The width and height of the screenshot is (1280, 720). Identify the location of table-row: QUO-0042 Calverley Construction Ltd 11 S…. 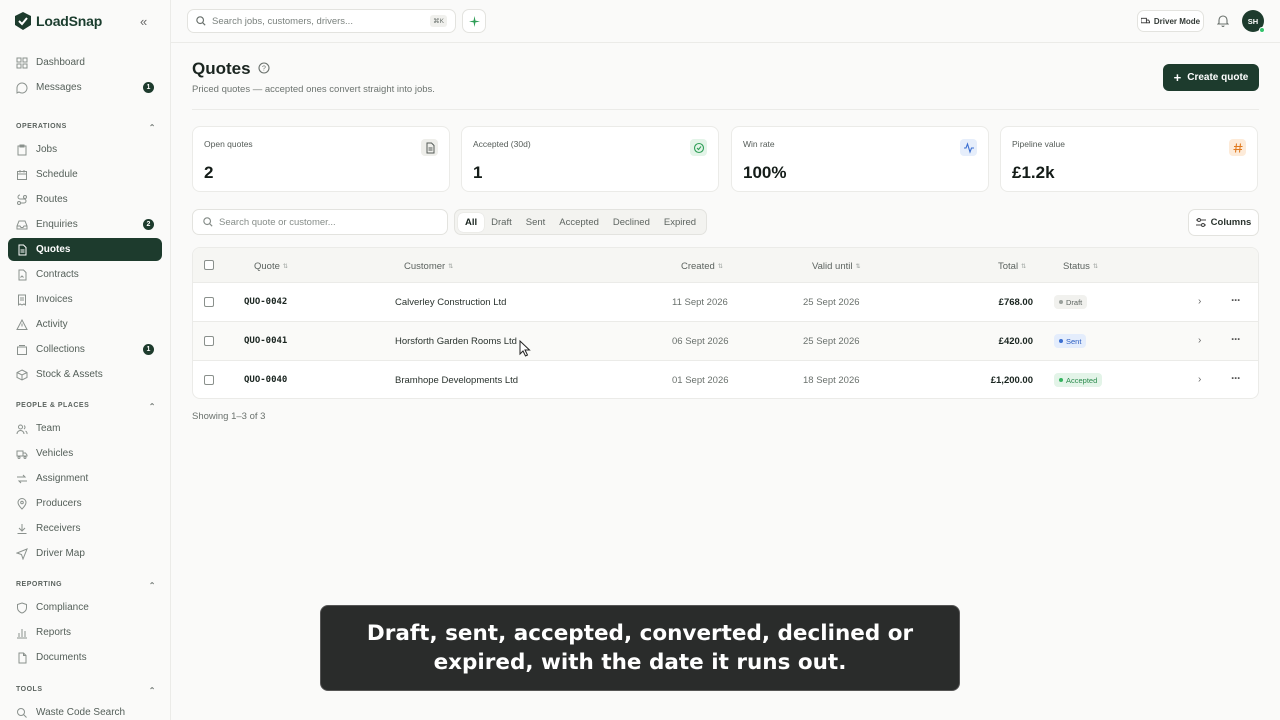
(725, 302).